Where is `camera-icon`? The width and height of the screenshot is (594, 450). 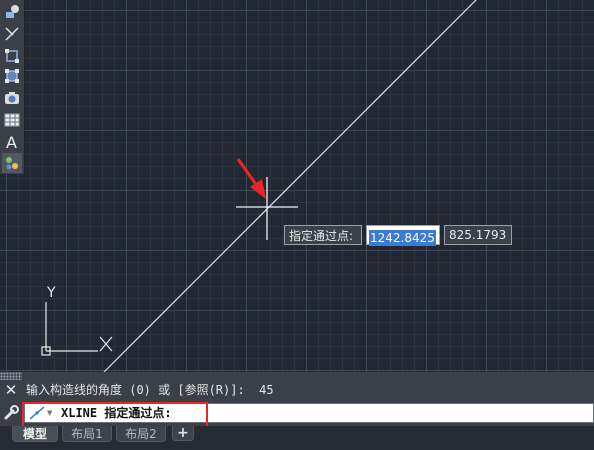 camera-icon is located at coordinates (12, 98).